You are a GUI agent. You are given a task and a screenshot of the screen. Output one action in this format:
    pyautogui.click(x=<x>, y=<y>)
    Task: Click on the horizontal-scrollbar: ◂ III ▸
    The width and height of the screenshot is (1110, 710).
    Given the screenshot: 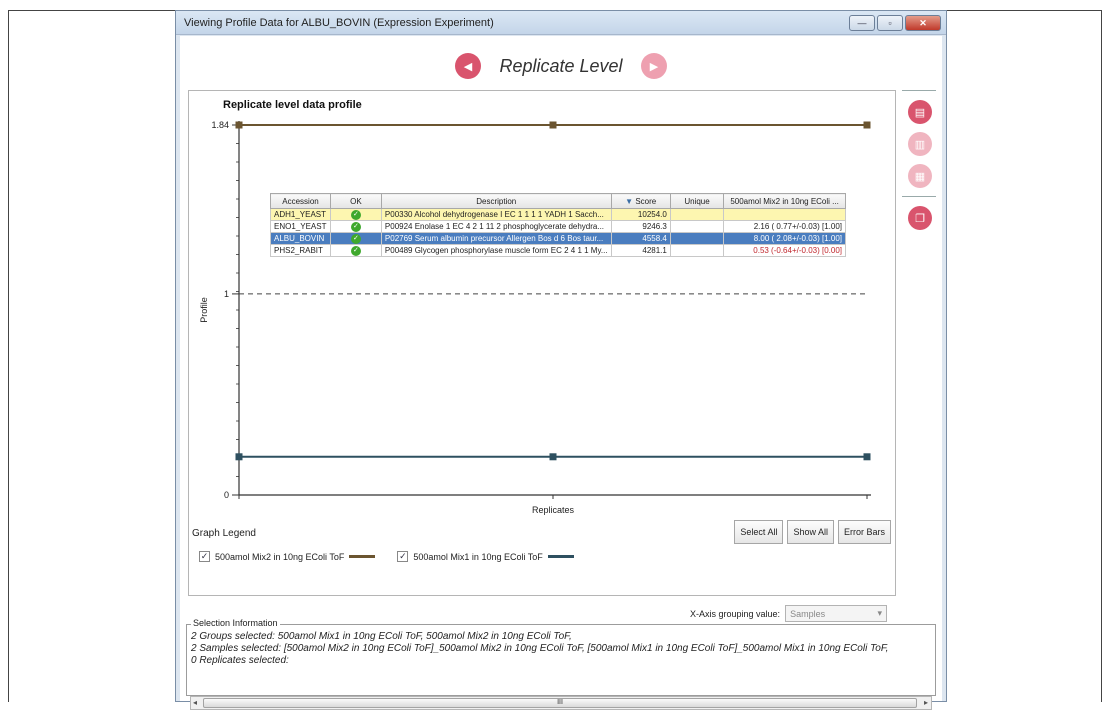 What is the action you would take?
    pyautogui.click(x=561, y=703)
    